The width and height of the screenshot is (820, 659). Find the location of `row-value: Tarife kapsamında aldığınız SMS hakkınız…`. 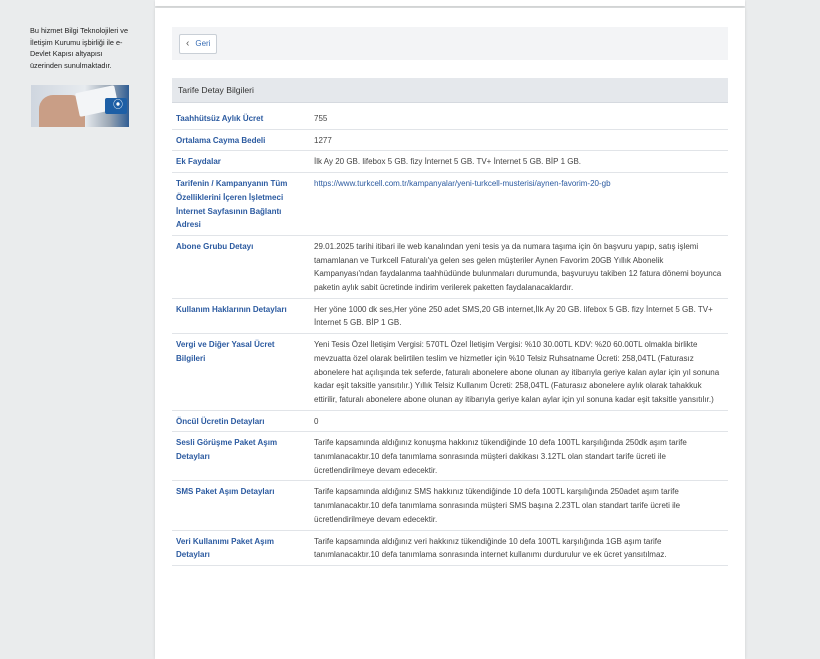

row-value: Tarife kapsamında aldığınız SMS hakkınız… is located at coordinates (519, 505).